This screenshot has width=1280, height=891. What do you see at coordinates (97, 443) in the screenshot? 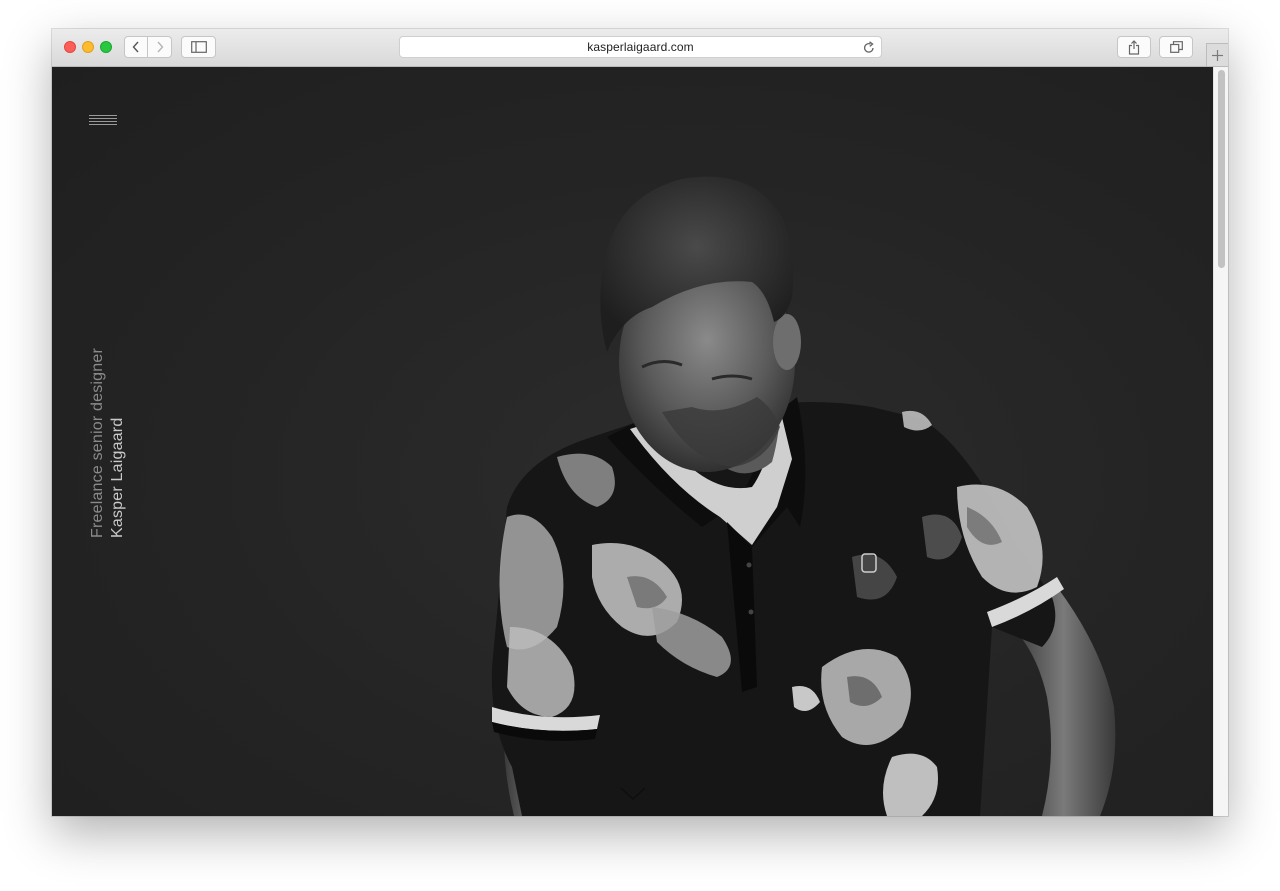
I see `designer-role: Freelance senior designer` at bounding box center [97, 443].